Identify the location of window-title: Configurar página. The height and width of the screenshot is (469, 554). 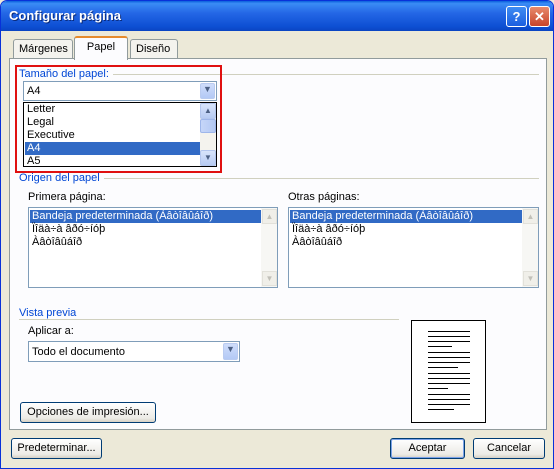
(65, 15).